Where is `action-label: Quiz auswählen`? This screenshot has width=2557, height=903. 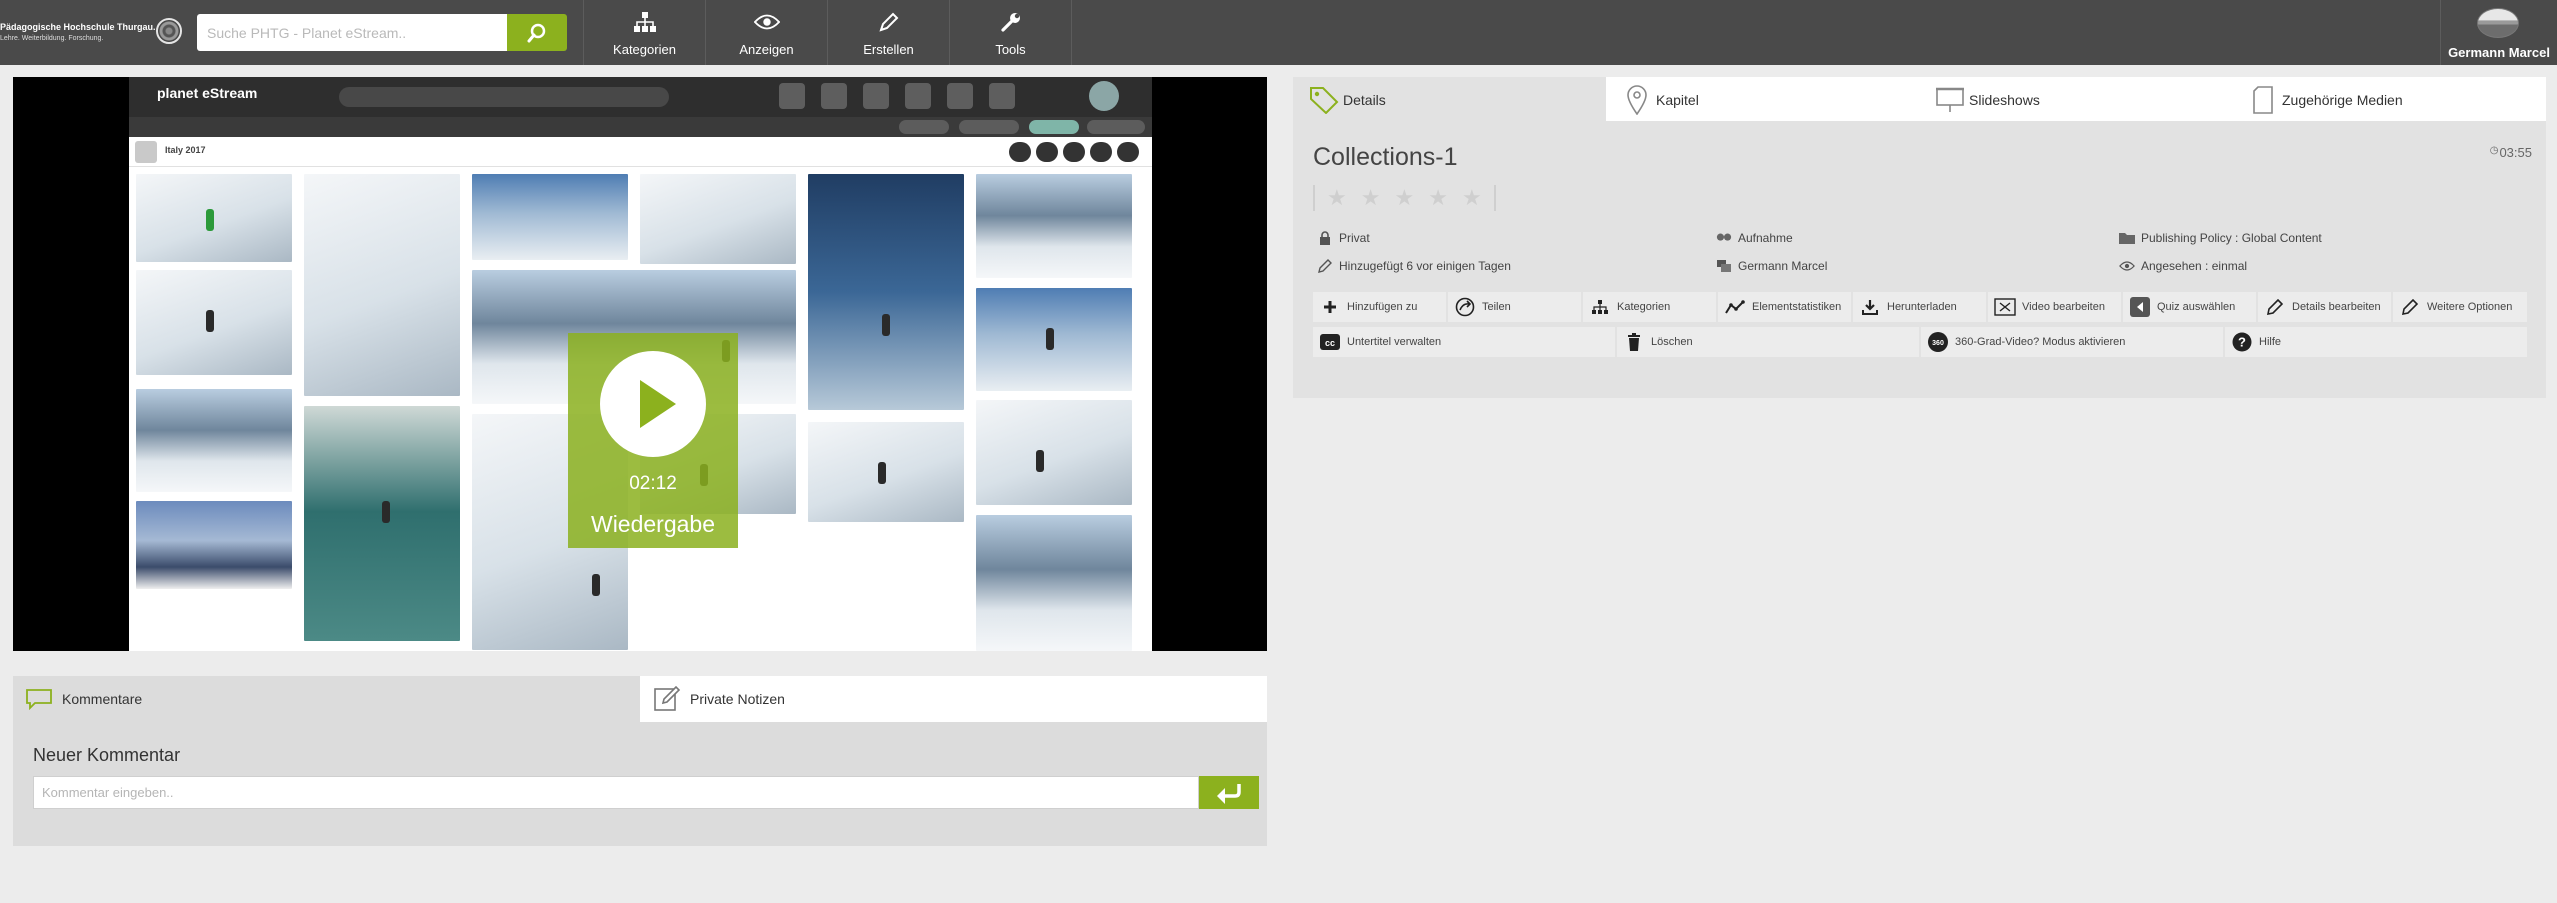
action-label: Quiz auswählen is located at coordinates (2196, 307).